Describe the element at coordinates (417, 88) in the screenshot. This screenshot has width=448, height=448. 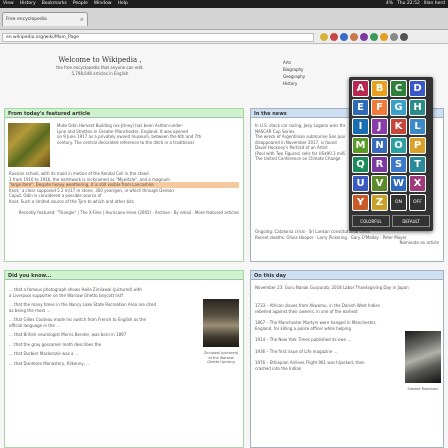
I see `letter-key-d: D` at that location.